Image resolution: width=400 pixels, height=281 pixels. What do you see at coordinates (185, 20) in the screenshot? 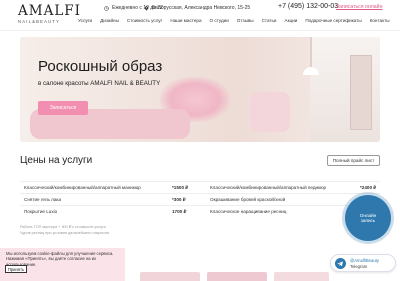
I see `nav-item-masters: Наши мастера` at bounding box center [185, 20].